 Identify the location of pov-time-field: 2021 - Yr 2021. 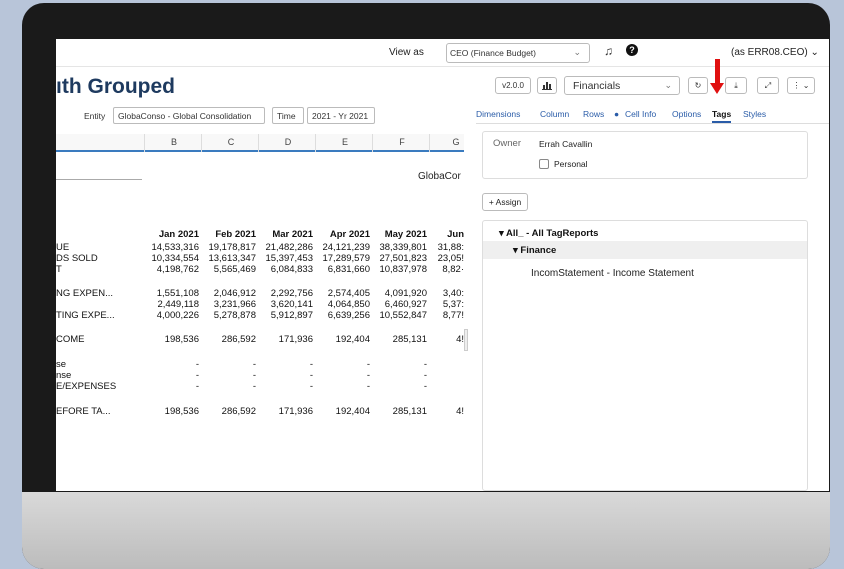
(341, 115).